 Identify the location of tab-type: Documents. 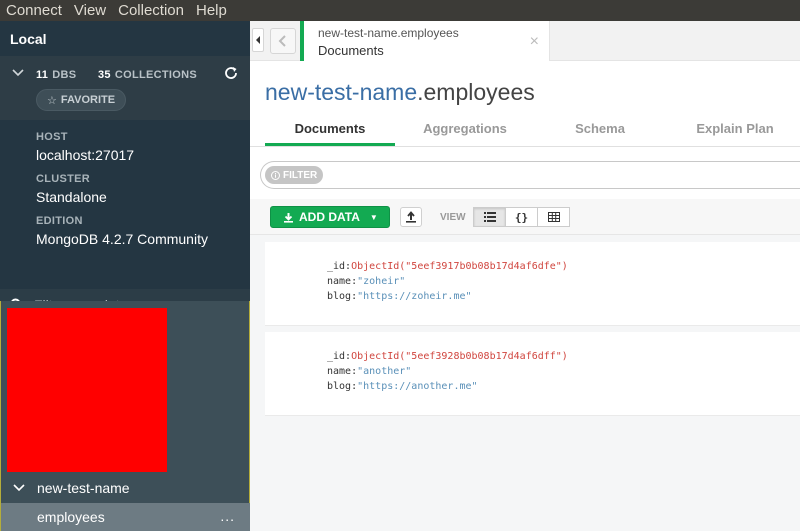
(351, 50).